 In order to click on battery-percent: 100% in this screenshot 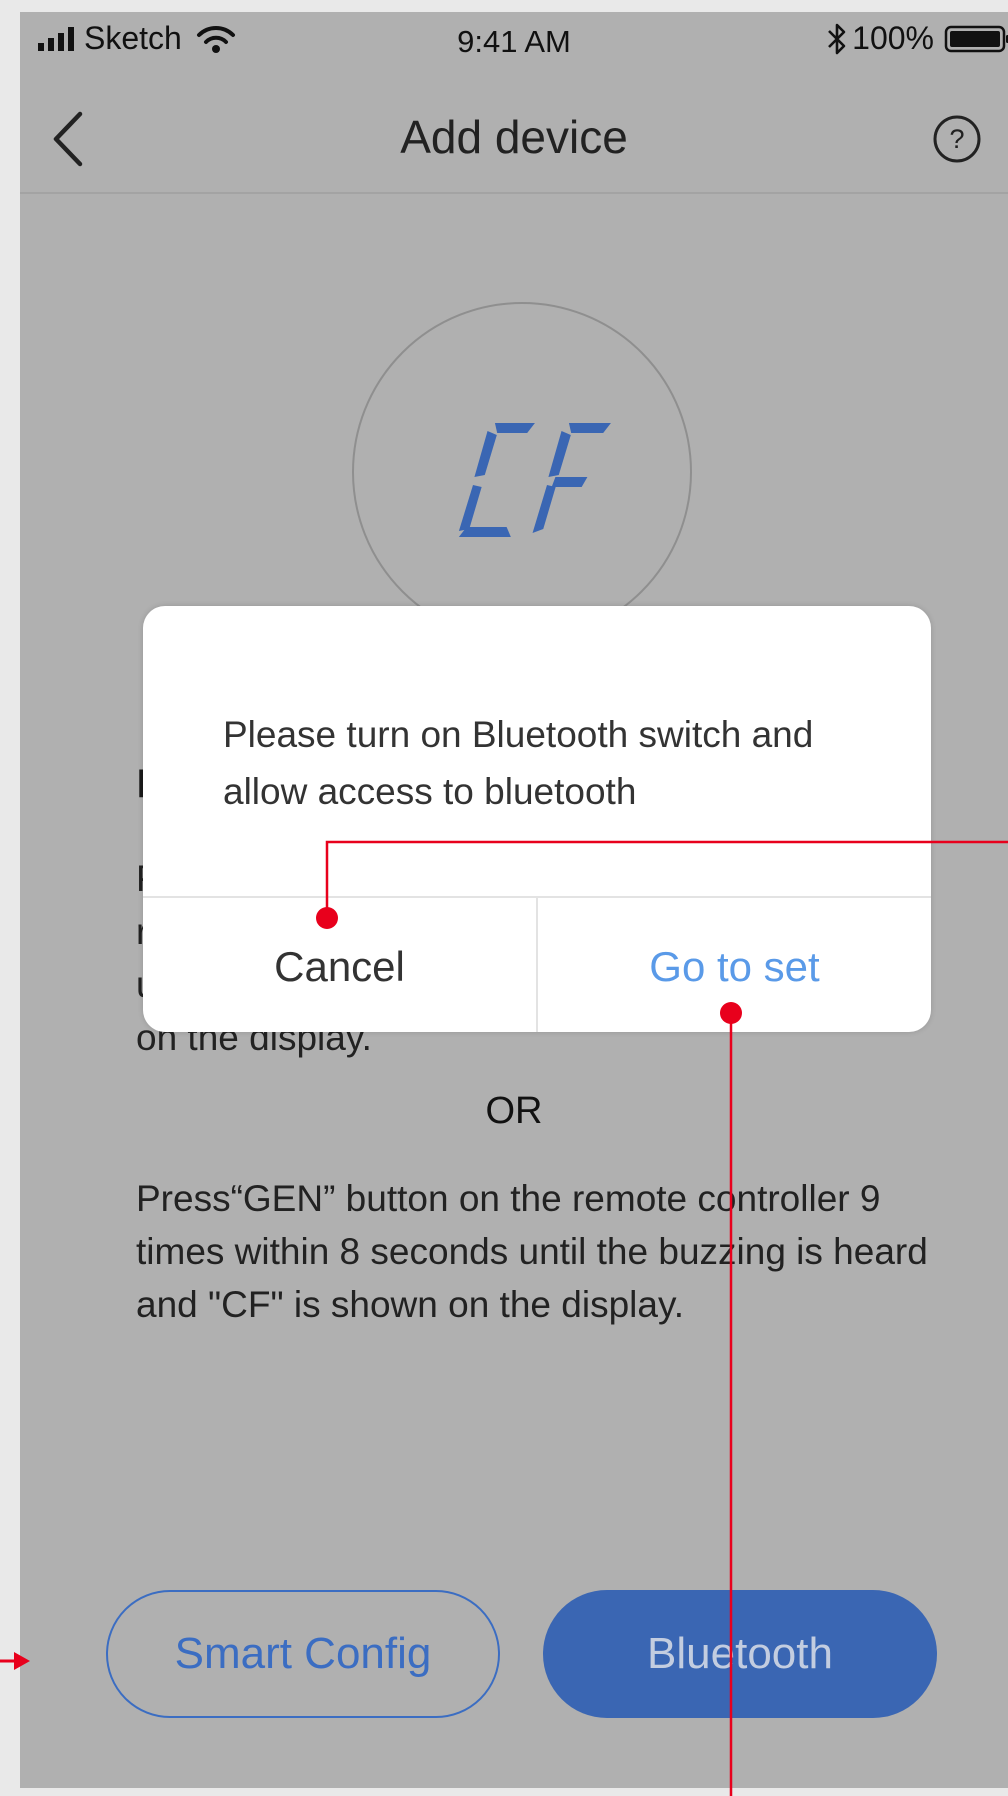, I will do `click(893, 38)`.